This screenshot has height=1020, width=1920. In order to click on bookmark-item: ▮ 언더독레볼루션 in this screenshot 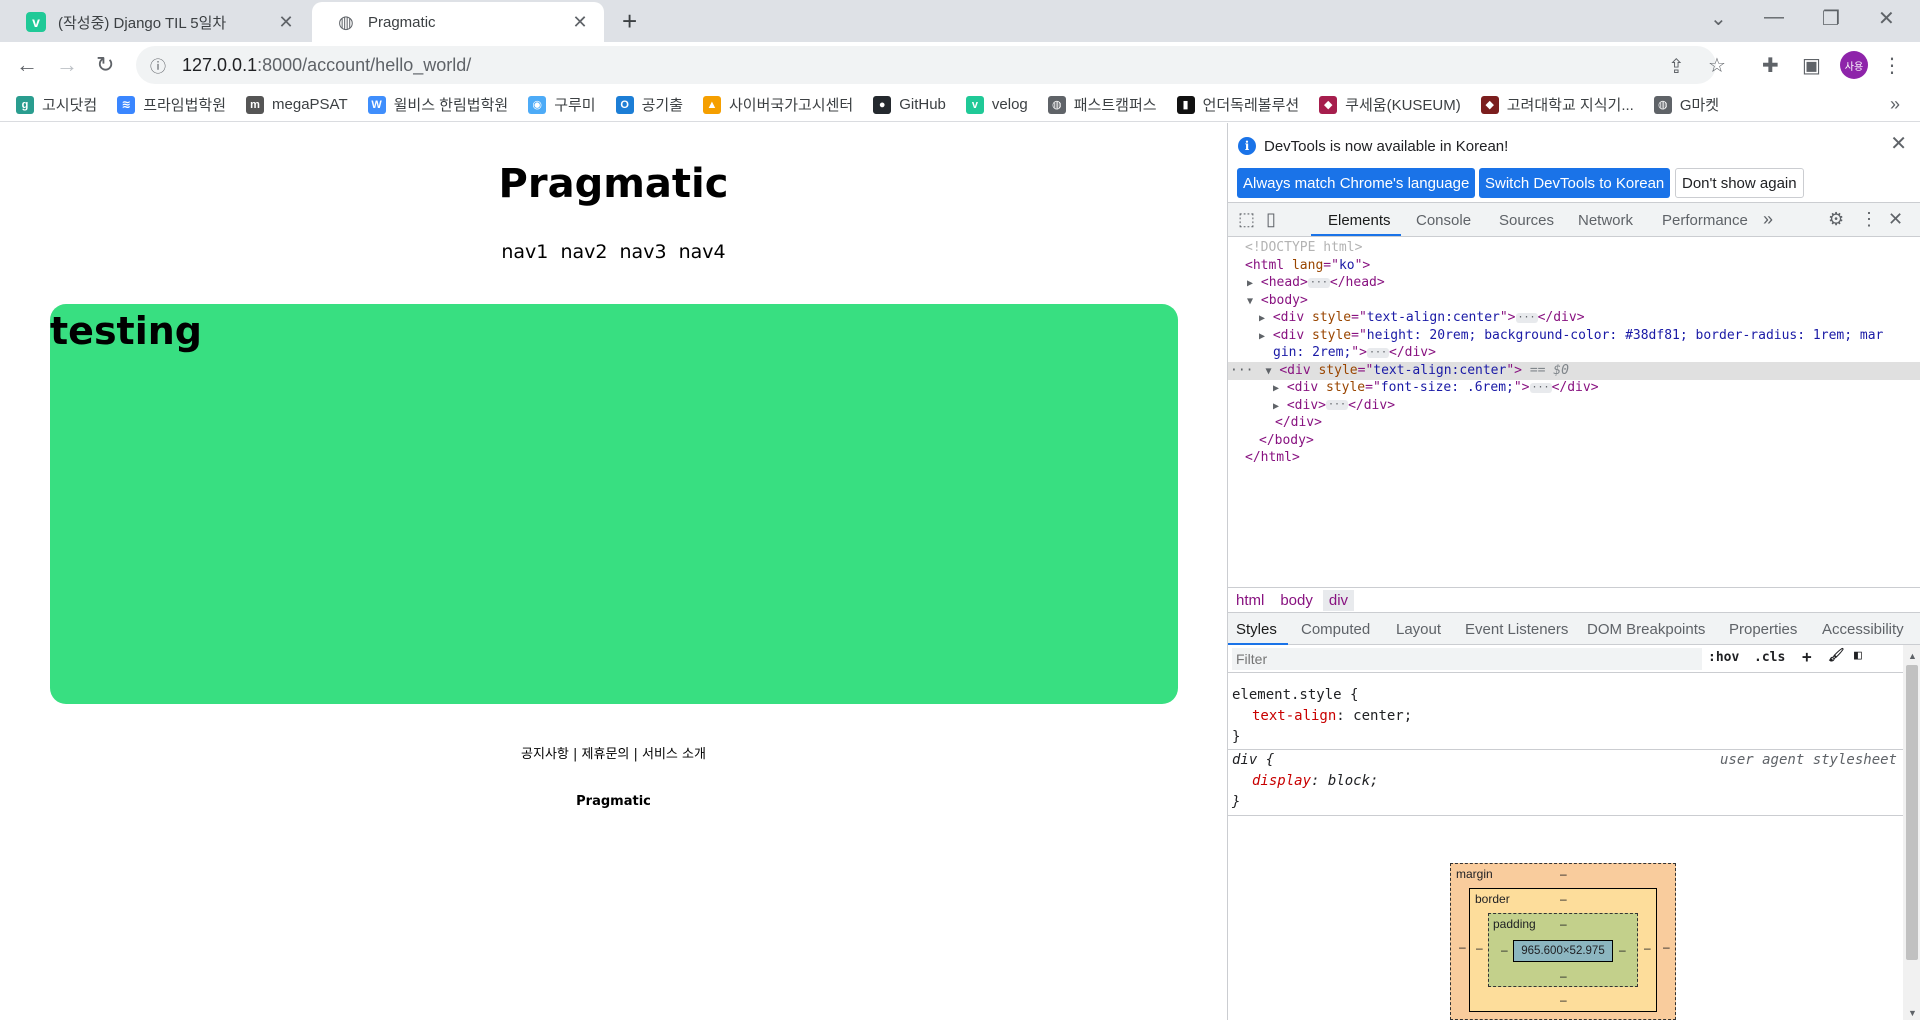, I will do `click(1237, 104)`.